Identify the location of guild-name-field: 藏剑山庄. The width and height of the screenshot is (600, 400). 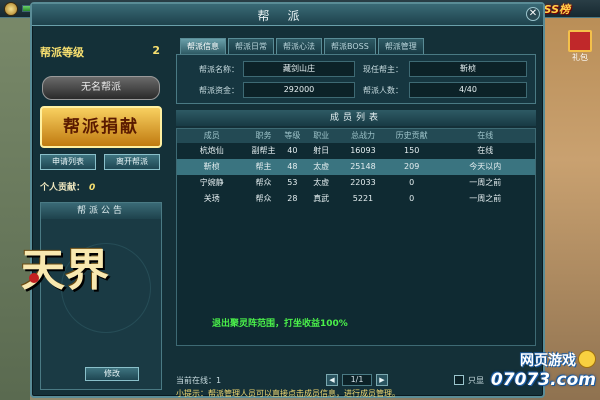
(299, 69).